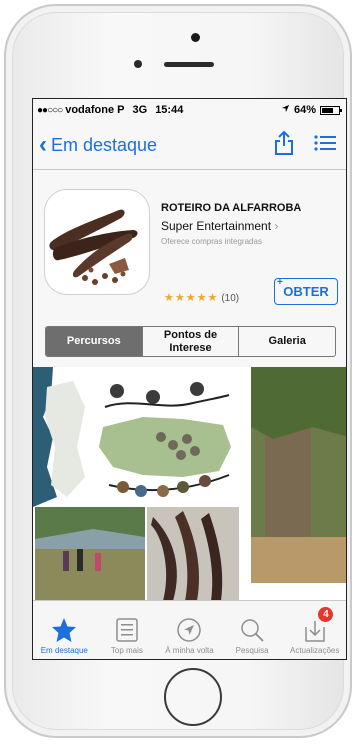 The image size is (359, 744). I want to click on segment-pontos-de-interese: Pontos de Interese, so click(190, 341).